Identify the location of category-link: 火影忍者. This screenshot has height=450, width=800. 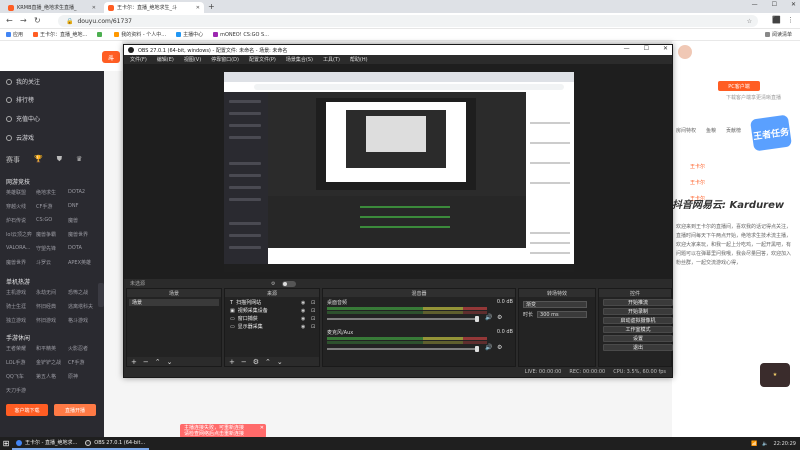
(83, 348).